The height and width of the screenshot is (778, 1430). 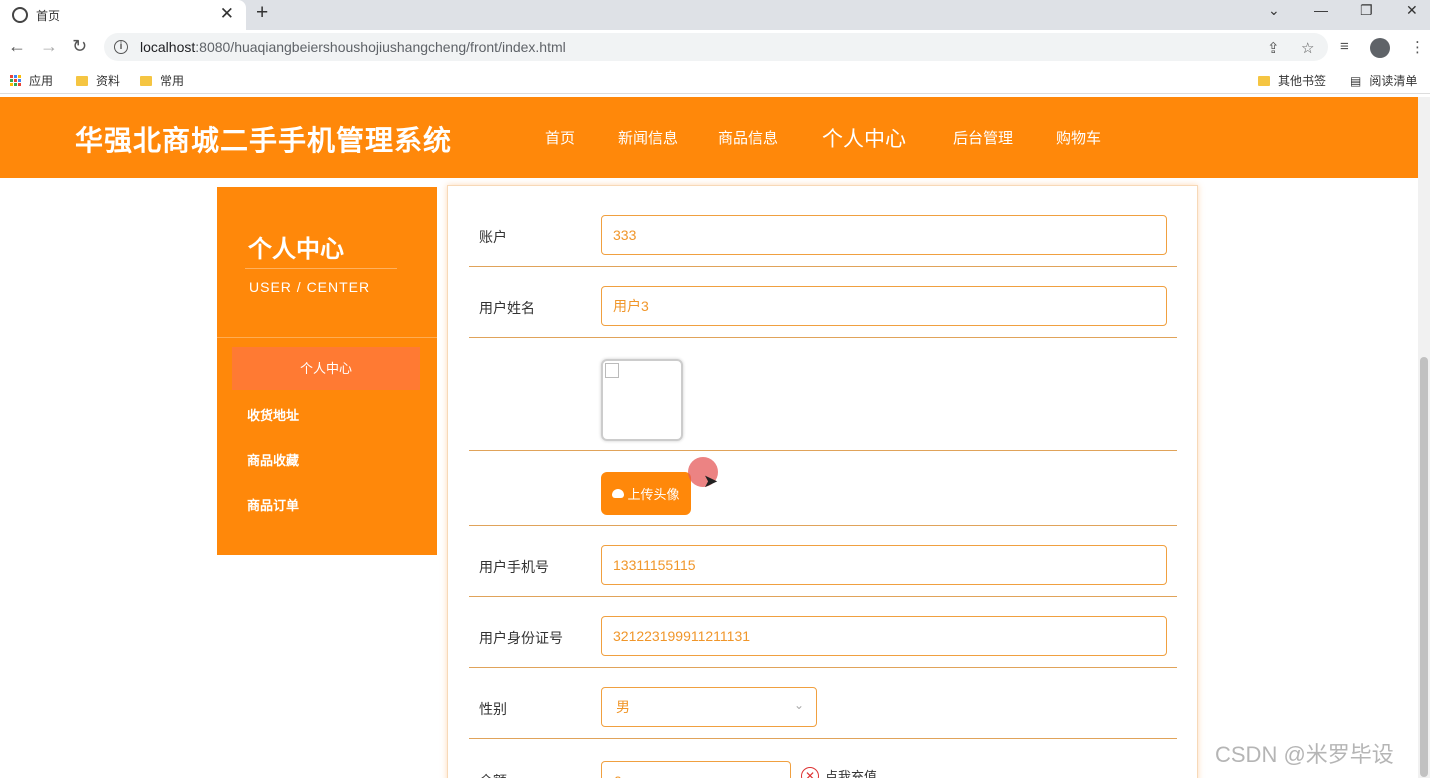 I want to click on bookmark-folder: 常用, so click(x=162, y=80).